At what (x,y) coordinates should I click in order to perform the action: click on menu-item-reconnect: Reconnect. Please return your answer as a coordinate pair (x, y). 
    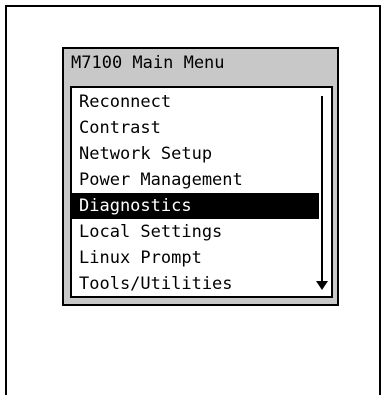
    Looking at the image, I should click on (195, 102).